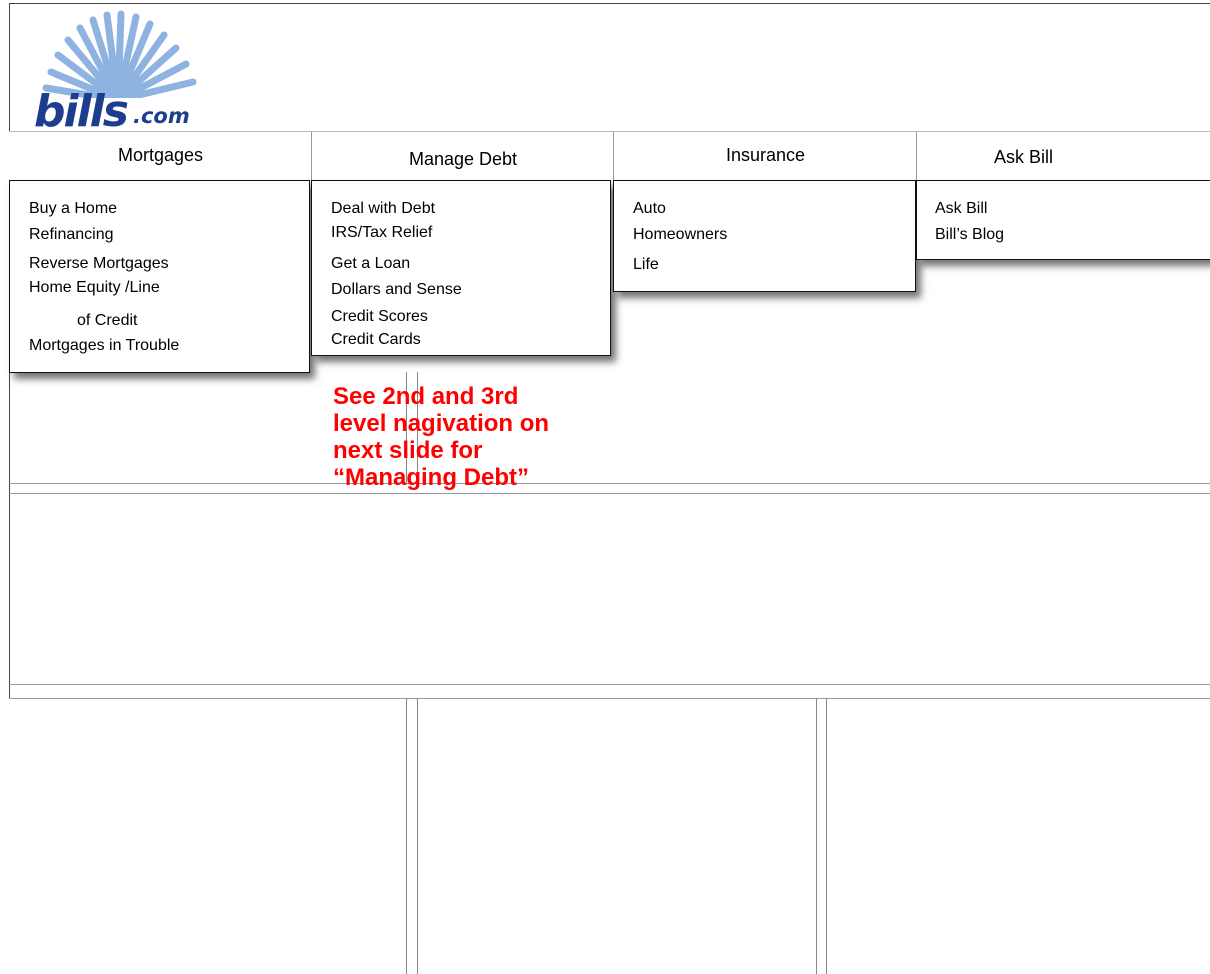 This screenshot has height=974, width=1210. What do you see at coordinates (376, 340) in the screenshot?
I see `menu-item-credit-cards: Credit Cards` at bounding box center [376, 340].